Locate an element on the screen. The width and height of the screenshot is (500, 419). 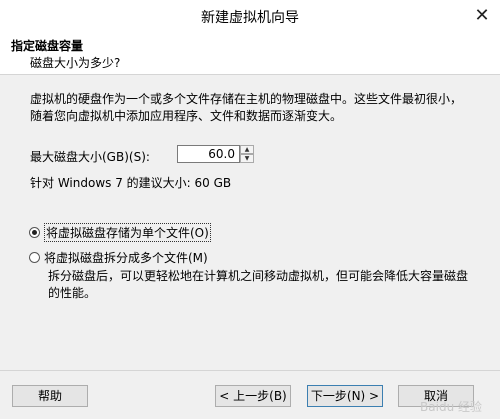
wizard-header: 指定磁盘容量 磁盘大小为多少? is located at coordinates (250, 53).